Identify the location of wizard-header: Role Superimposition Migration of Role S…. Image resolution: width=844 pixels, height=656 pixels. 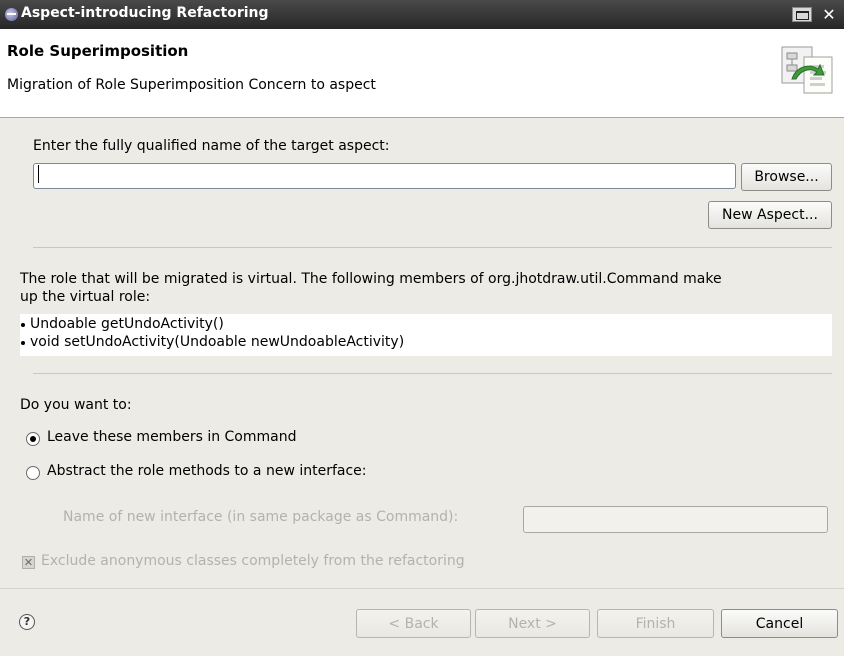
(422, 73).